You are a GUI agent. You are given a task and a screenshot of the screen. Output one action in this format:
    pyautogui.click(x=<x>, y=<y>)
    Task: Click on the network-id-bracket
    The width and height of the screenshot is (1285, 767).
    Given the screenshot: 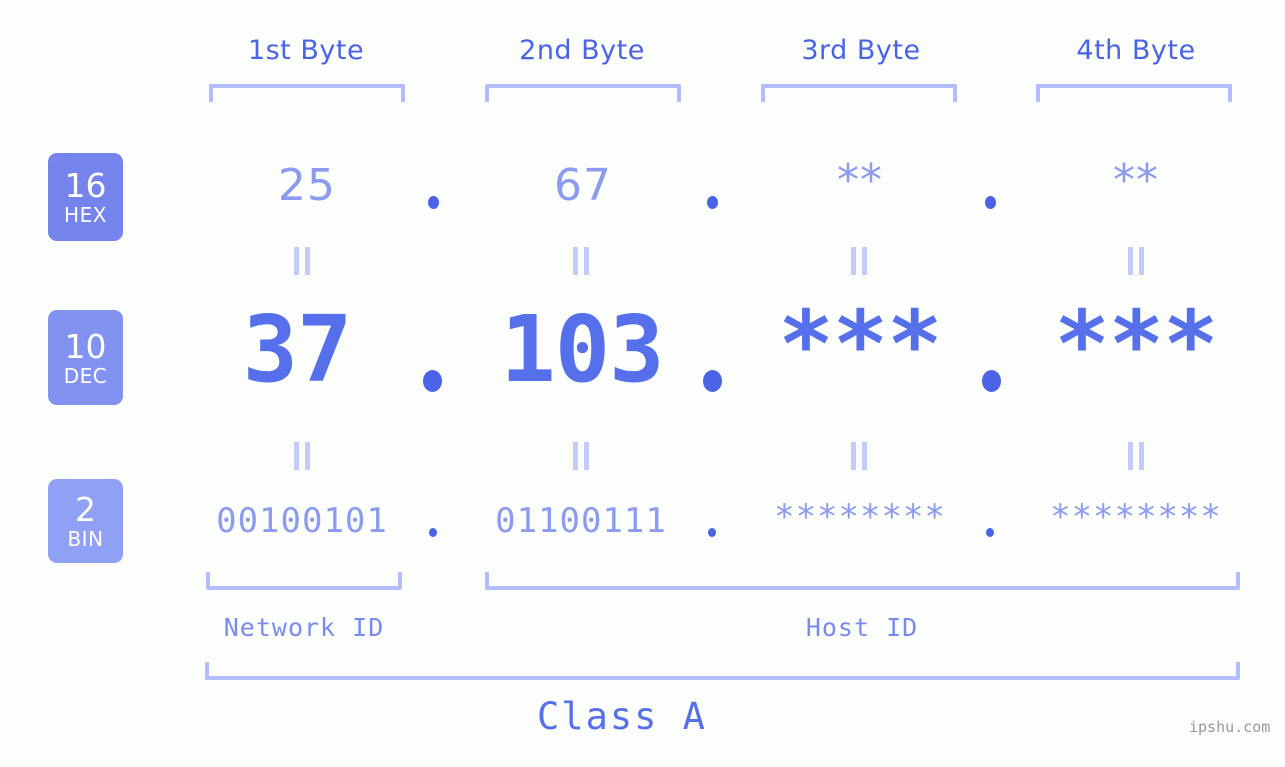 What is the action you would take?
    pyautogui.click(x=304, y=581)
    